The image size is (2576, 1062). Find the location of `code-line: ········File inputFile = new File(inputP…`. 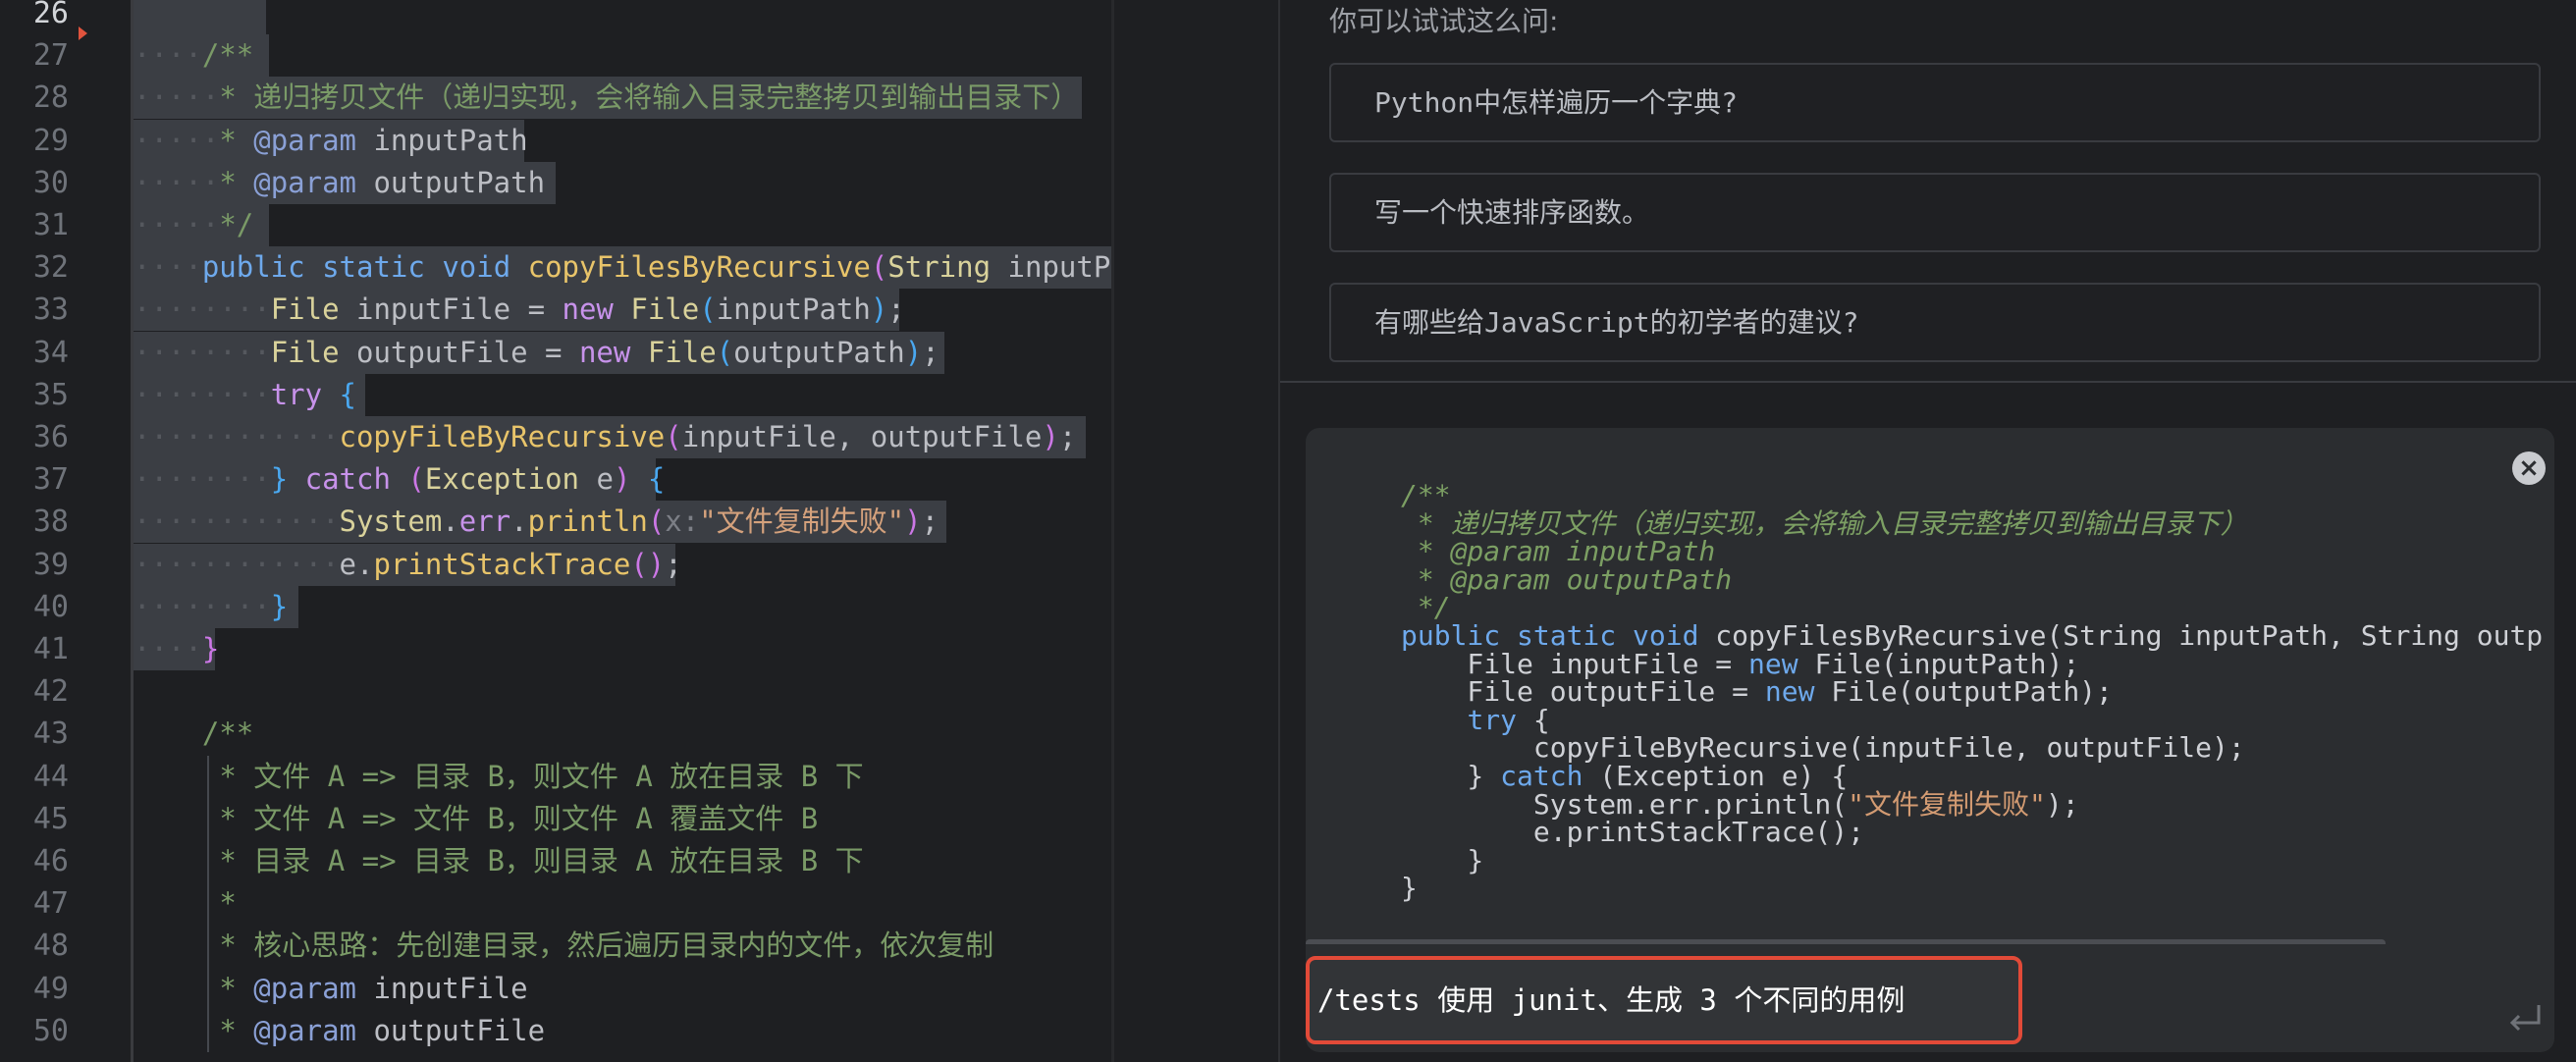

code-line: ········File inputFile = new File(inputP… is located at coordinates (519, 310).